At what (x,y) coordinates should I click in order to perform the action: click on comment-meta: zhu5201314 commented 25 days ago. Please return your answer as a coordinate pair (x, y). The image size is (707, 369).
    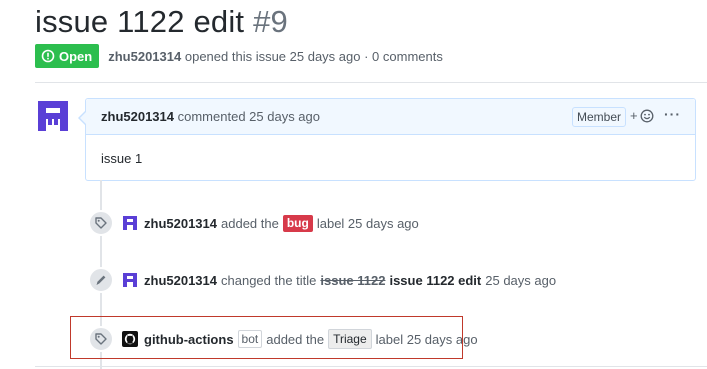
    Looking at the image, I should click on (210, 116).